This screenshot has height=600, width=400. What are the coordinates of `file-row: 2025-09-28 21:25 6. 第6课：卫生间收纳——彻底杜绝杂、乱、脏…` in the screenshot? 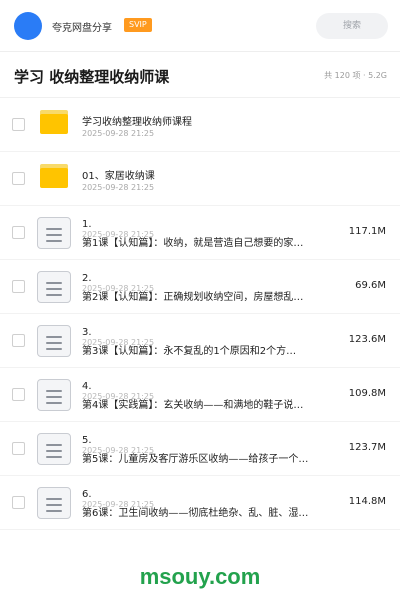 It's located at (200, 503).